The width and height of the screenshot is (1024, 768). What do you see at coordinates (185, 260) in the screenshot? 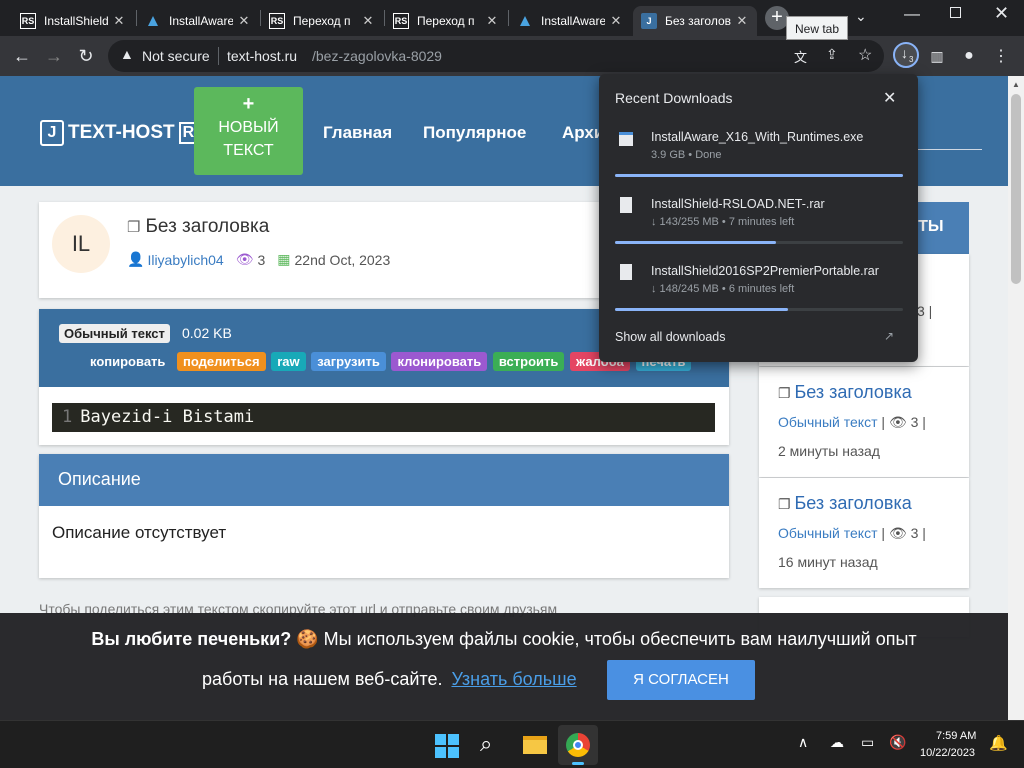
I see `author-link: Iliyabylich04` at bounding box center [185, 260].